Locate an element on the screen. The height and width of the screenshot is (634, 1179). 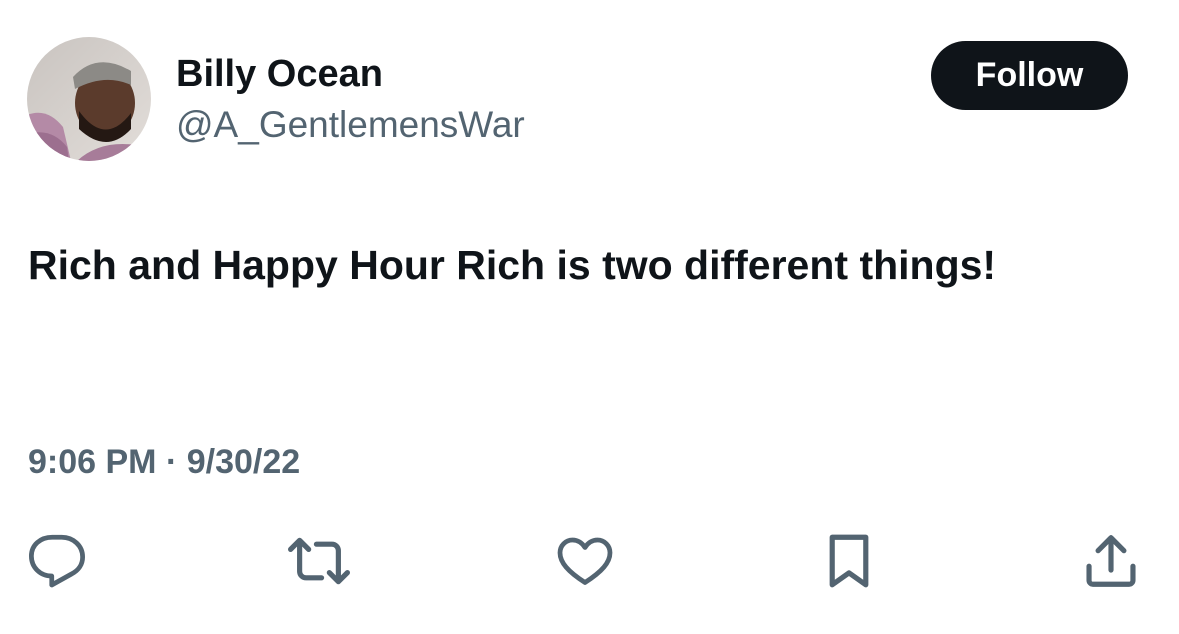
reply-button is located at coordinates (57, 561).